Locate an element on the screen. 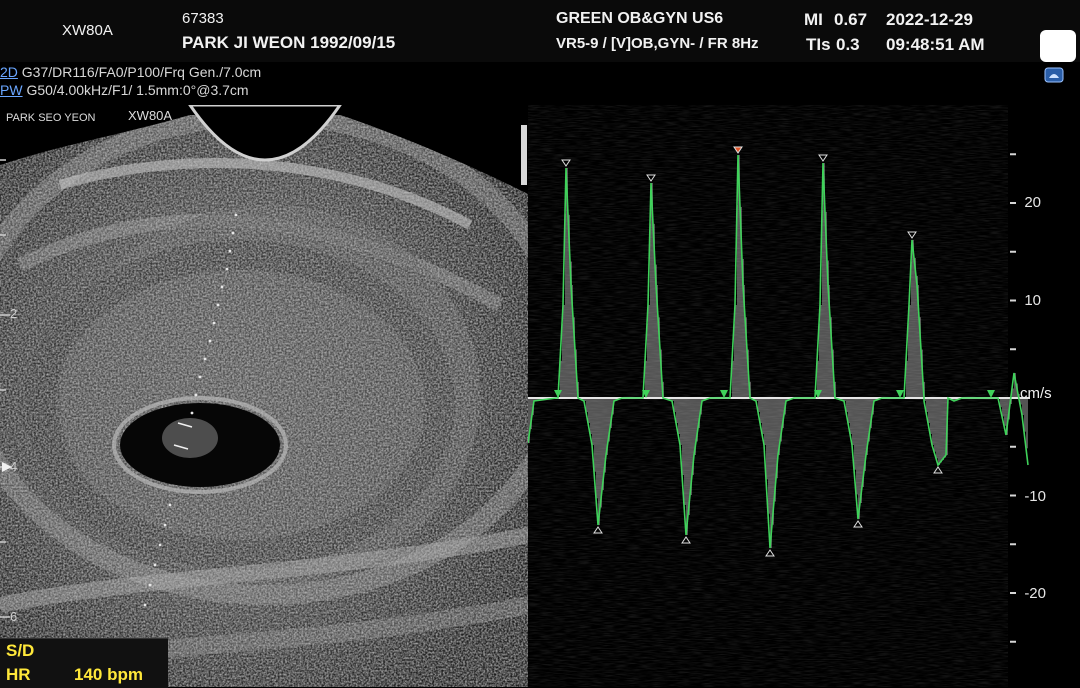 This screenshot has height=688, width=1080. patient-id: 67383 is located at coordinates (203, 18).